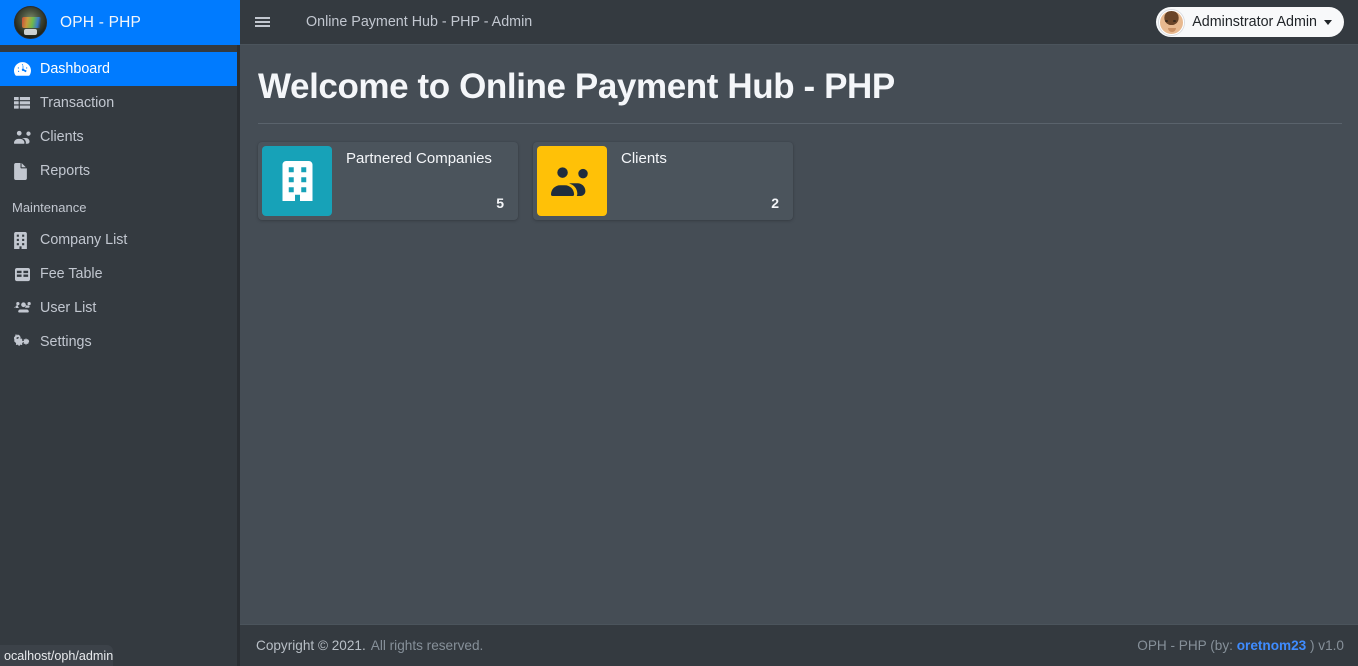 This screenshot has height=666, width=1358. I want to click on stat-card-list: Partnered Companies 5 Clients 2, so click(800, 181).